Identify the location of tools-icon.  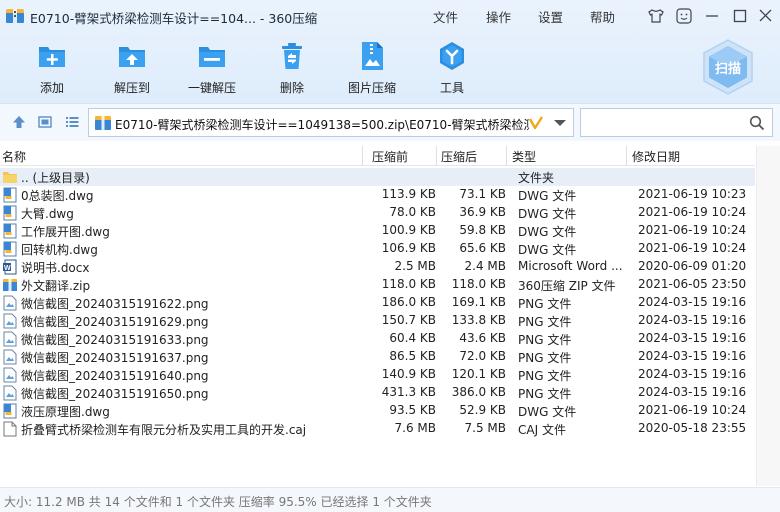
(452, 56).